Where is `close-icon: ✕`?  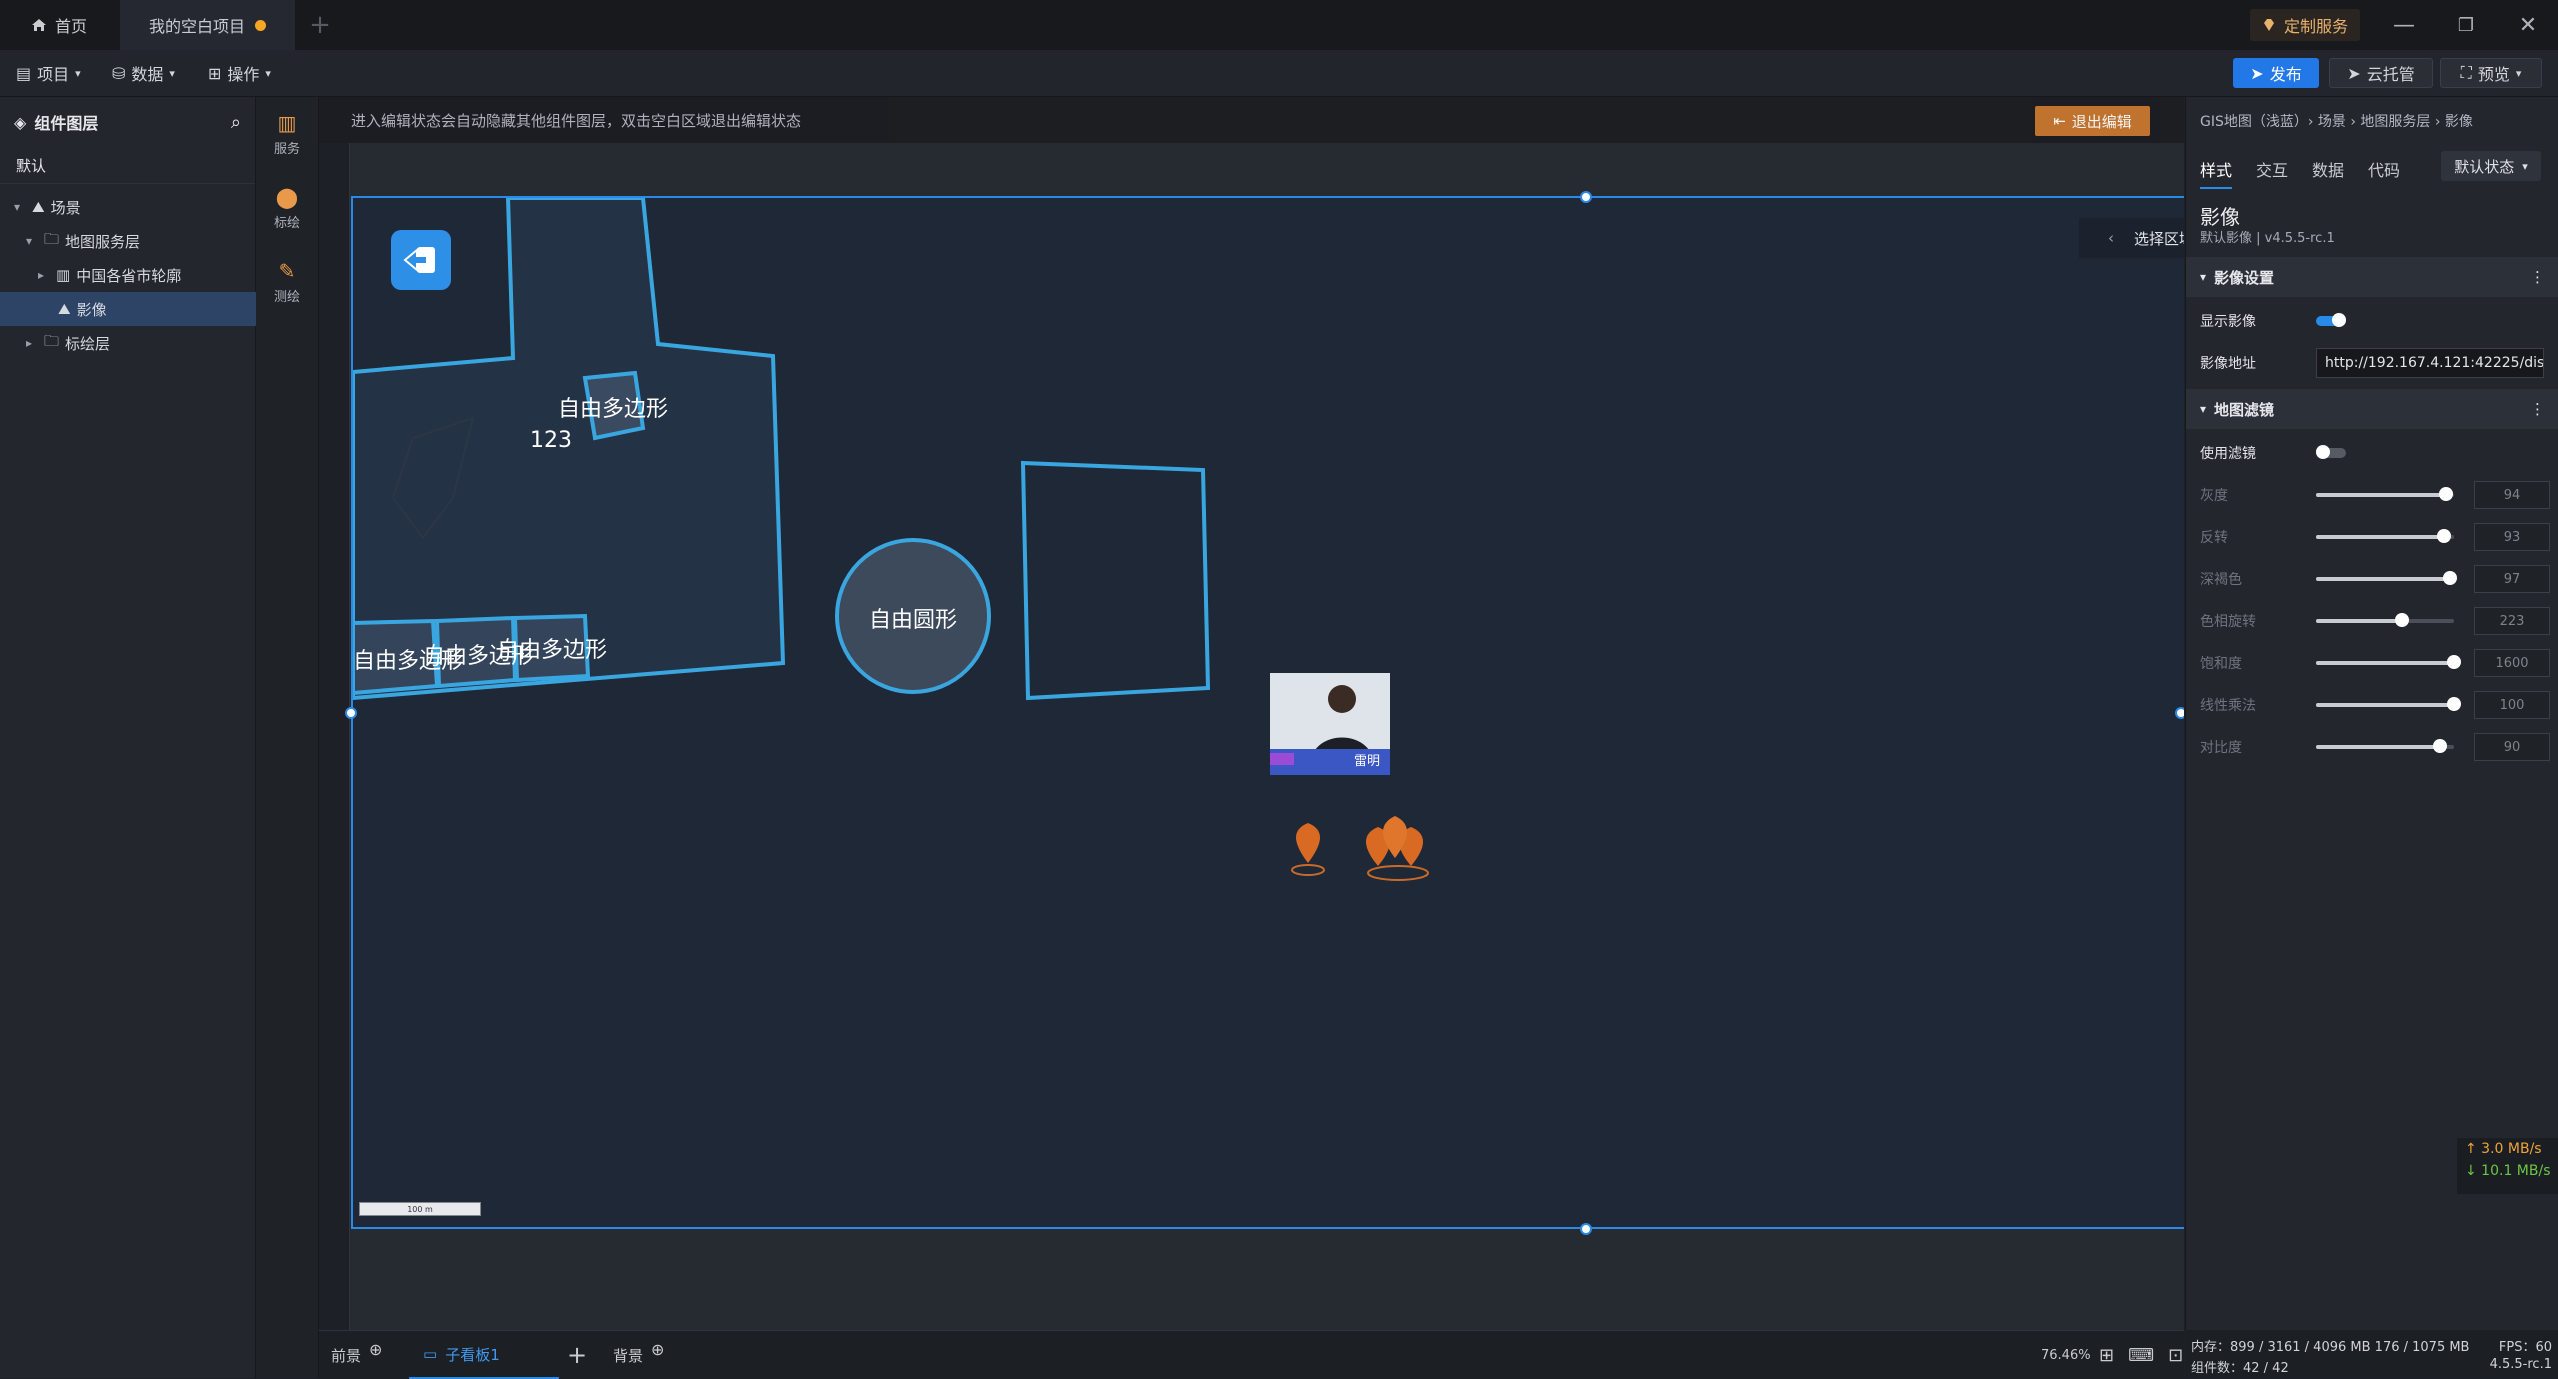 close-icon: ✕ is located at coordinates (2528, 25).